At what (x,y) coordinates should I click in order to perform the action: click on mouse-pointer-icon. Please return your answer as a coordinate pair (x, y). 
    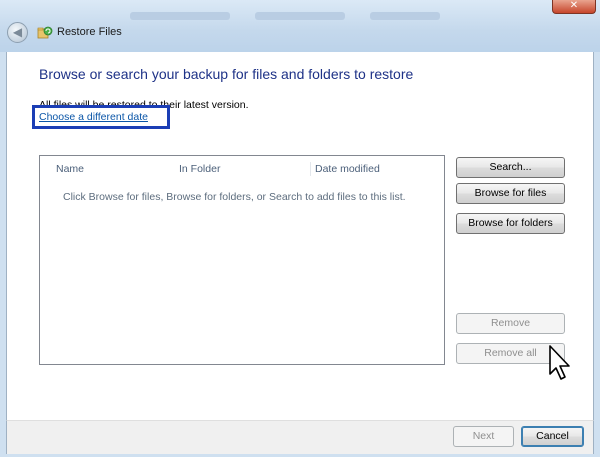
    Looking at the image, I should click on (559, 362).